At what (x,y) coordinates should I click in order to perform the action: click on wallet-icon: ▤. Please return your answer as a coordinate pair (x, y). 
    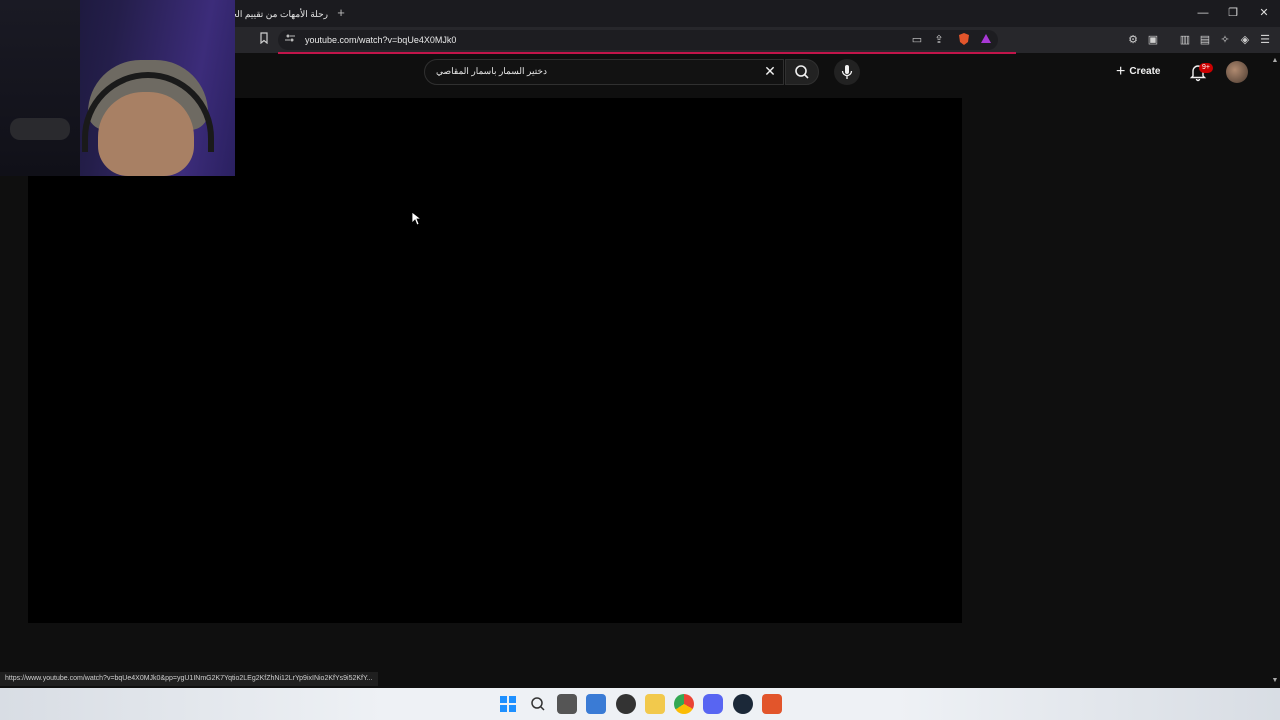
    Looking at the image, I should click on (1205, 40).